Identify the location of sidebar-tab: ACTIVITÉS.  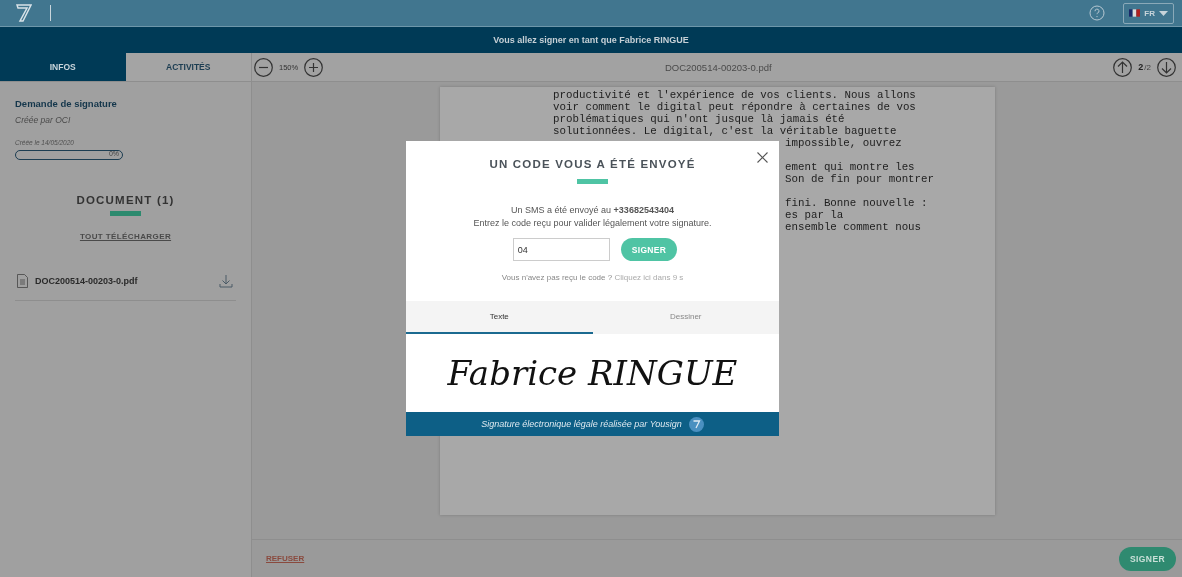
(188, 67).